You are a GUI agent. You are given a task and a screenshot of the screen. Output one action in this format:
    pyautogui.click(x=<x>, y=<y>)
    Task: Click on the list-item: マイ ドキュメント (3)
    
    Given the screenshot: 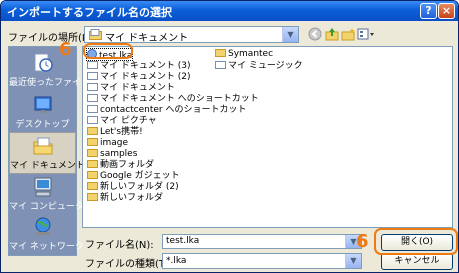 What is the action you would take?
    pyautogui.click(x=138, y=66)
    